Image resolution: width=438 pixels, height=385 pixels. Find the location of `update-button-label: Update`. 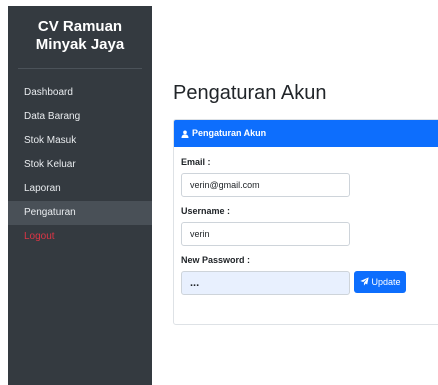

update-button-label: Update is located at coordinates (386, 281).